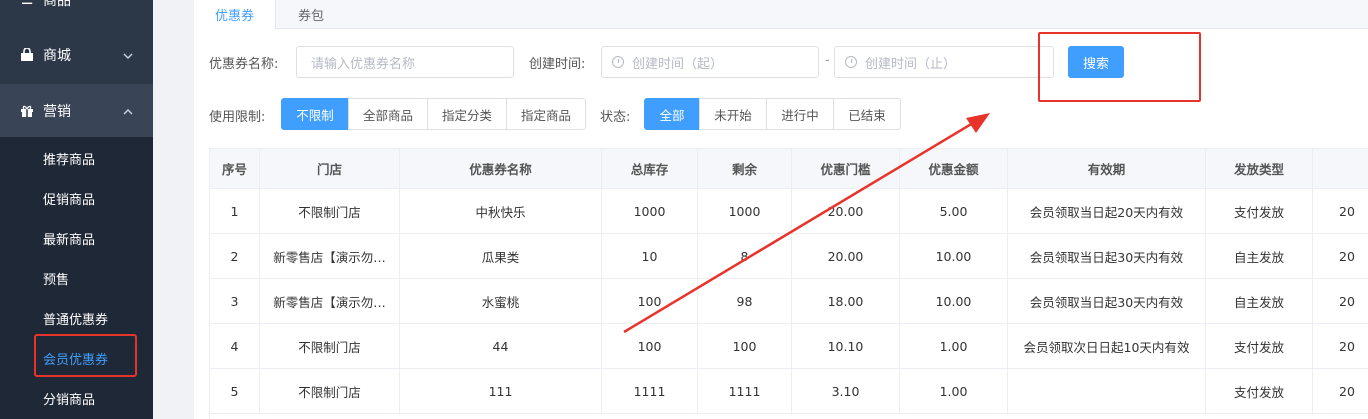 This screenshot has width=1368, height=419. Describe the element at coordinates (27, 55) in the screenshot. I see `bag-icon` at that location.